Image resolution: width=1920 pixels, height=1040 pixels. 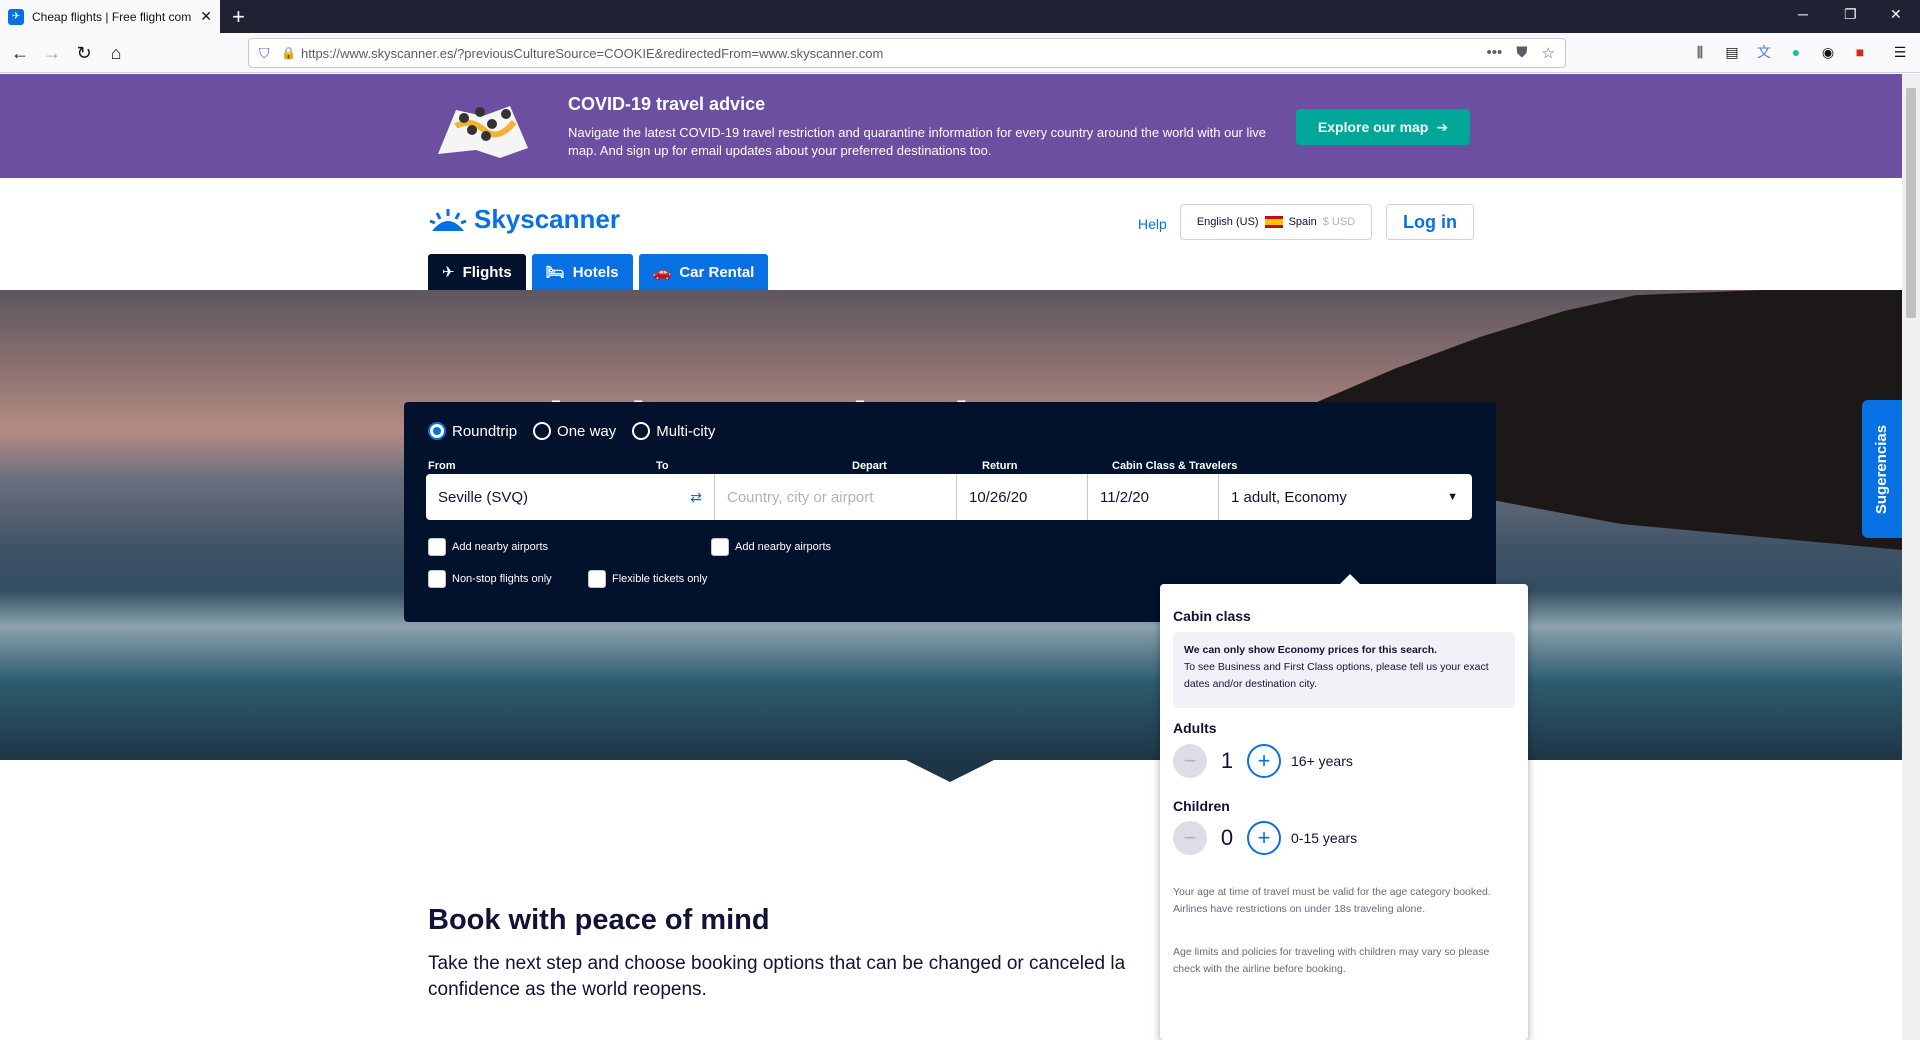 I want to click on children-count: 0, so click(x=1227, y=837).